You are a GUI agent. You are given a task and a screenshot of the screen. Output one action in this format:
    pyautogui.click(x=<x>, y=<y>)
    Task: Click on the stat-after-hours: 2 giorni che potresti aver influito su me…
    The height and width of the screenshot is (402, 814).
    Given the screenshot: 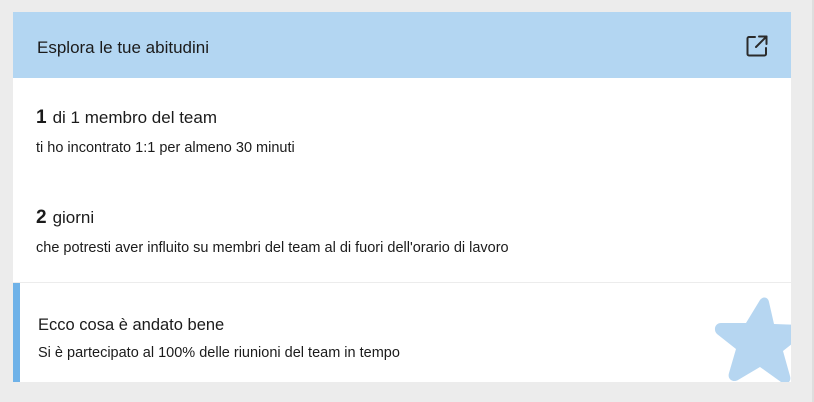 What is the action you would take?
    pyautogui.click(x=272, y=232)
    